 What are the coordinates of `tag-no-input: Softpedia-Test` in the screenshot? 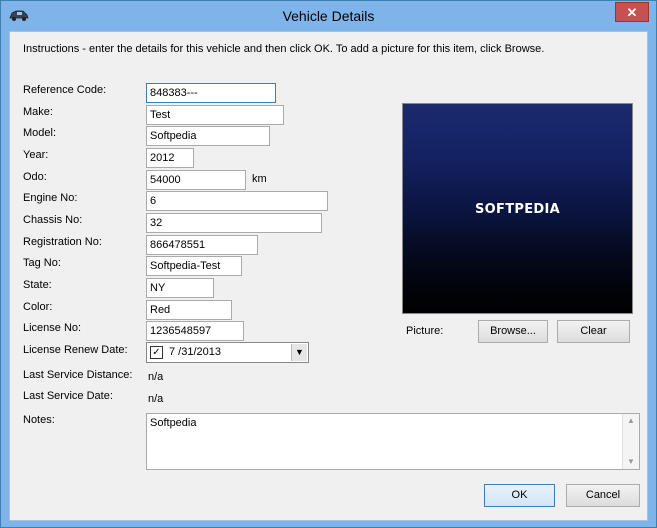 It's located at (194, 266).